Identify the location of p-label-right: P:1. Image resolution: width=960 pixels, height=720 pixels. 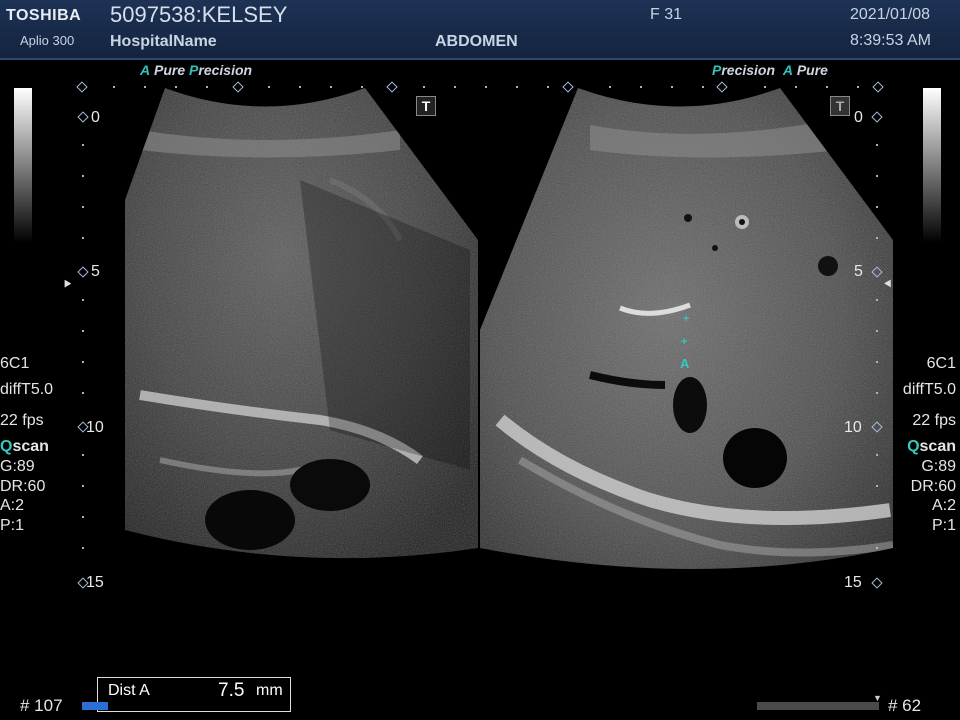
(943, 525).